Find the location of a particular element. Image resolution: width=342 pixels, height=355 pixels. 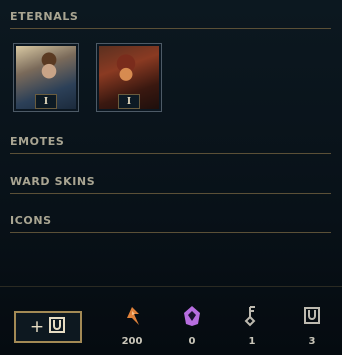

currency-chest: 3 is located at coordinates (312, 326).